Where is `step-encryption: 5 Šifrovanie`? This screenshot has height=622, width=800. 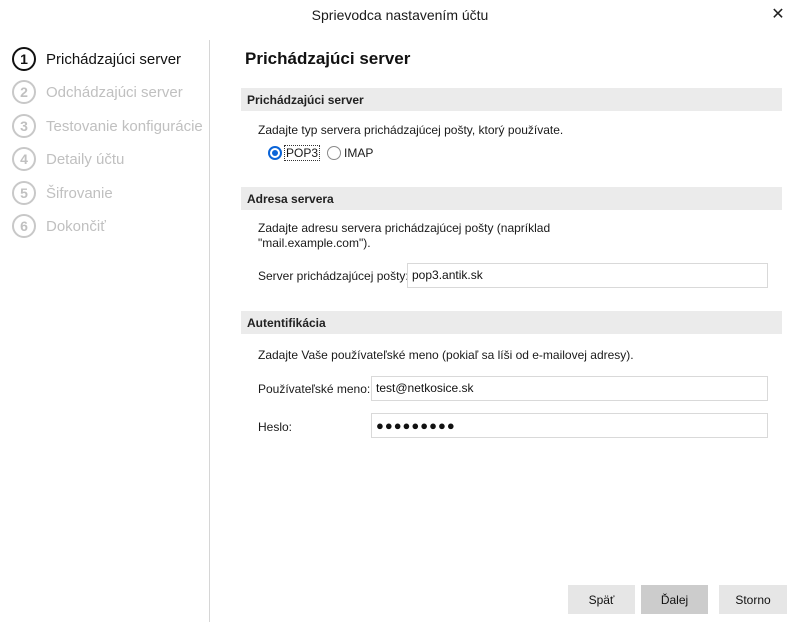
step-encryption: 5 Šifrovanie is located at coordinates (62, 193).